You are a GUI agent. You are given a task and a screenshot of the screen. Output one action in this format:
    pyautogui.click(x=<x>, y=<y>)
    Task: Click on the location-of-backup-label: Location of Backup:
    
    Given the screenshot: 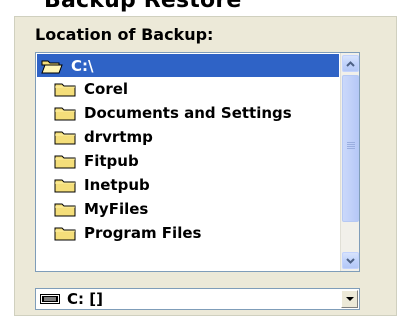 What is the action you would take?
    pyautogui.click(x=124, y=34)
    